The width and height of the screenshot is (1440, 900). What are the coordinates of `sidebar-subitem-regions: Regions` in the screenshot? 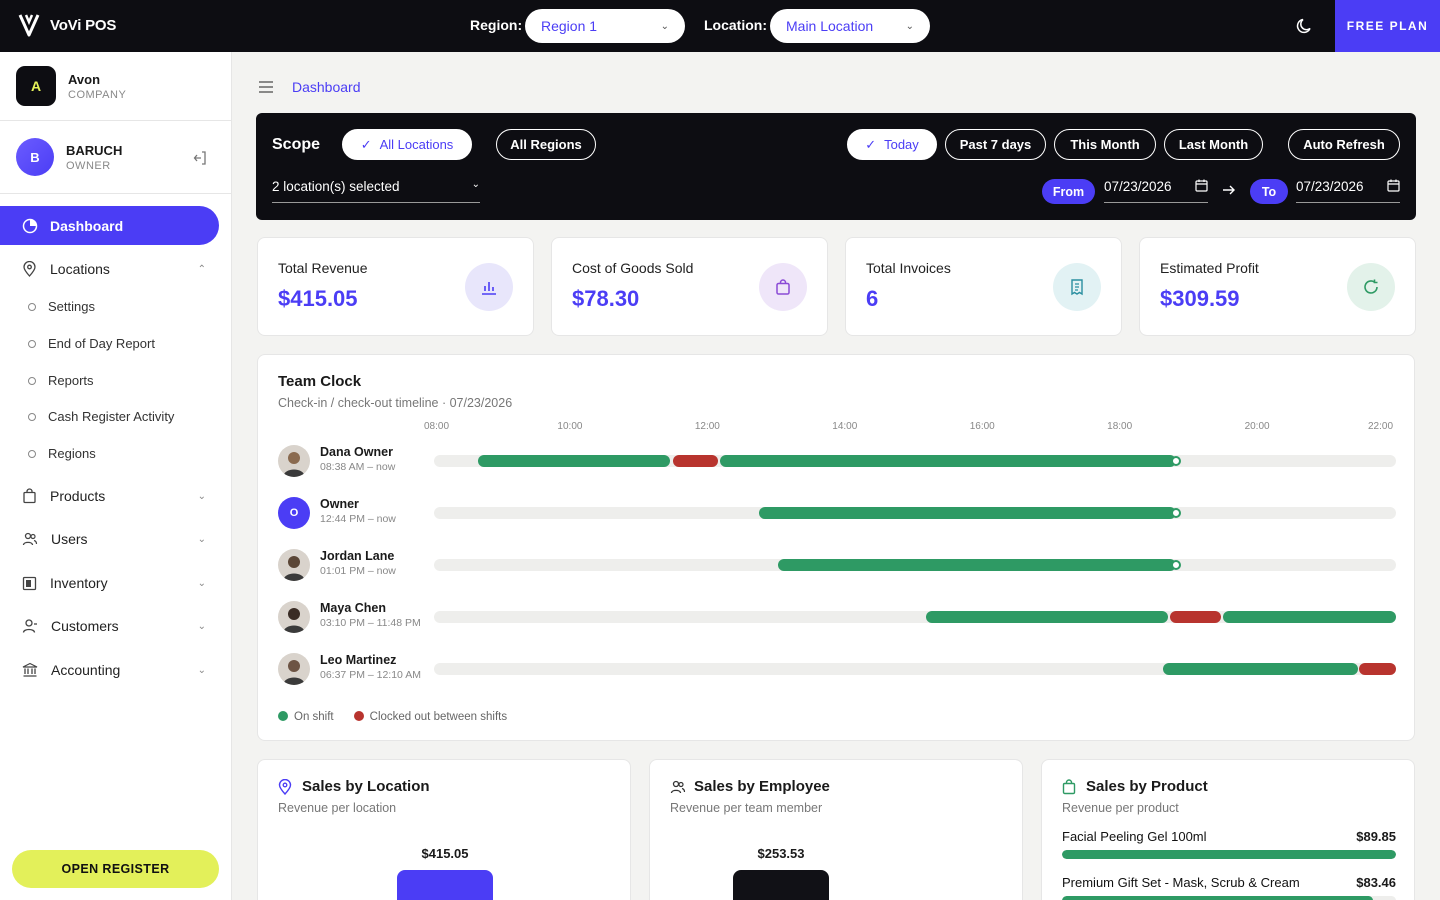 It's located at (62, 453).